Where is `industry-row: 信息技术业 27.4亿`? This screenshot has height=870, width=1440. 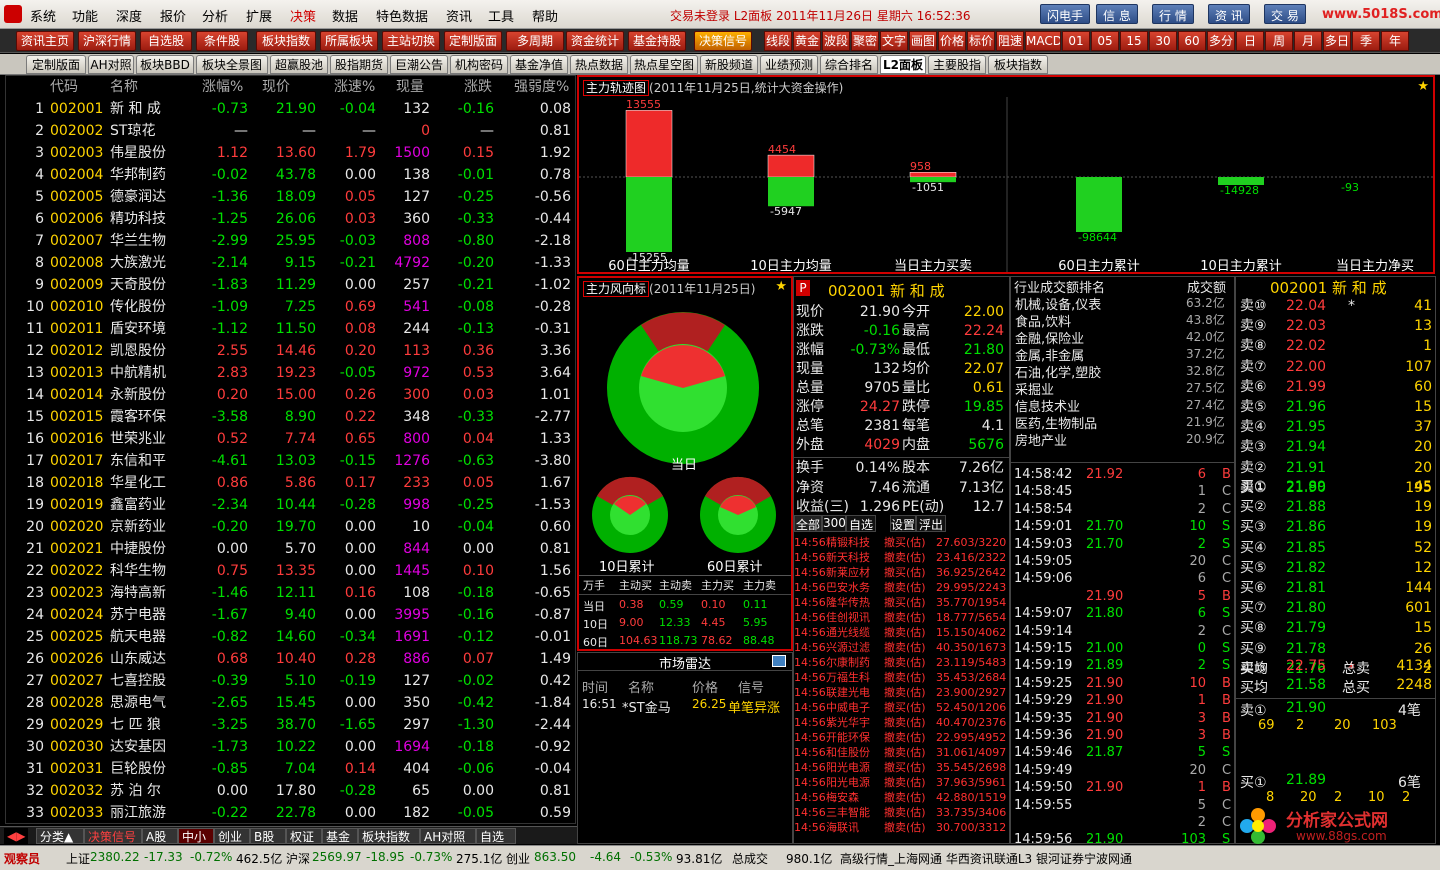
industry-row: 信息技术业 27.4亿 is located at coordinates (1123, 405).